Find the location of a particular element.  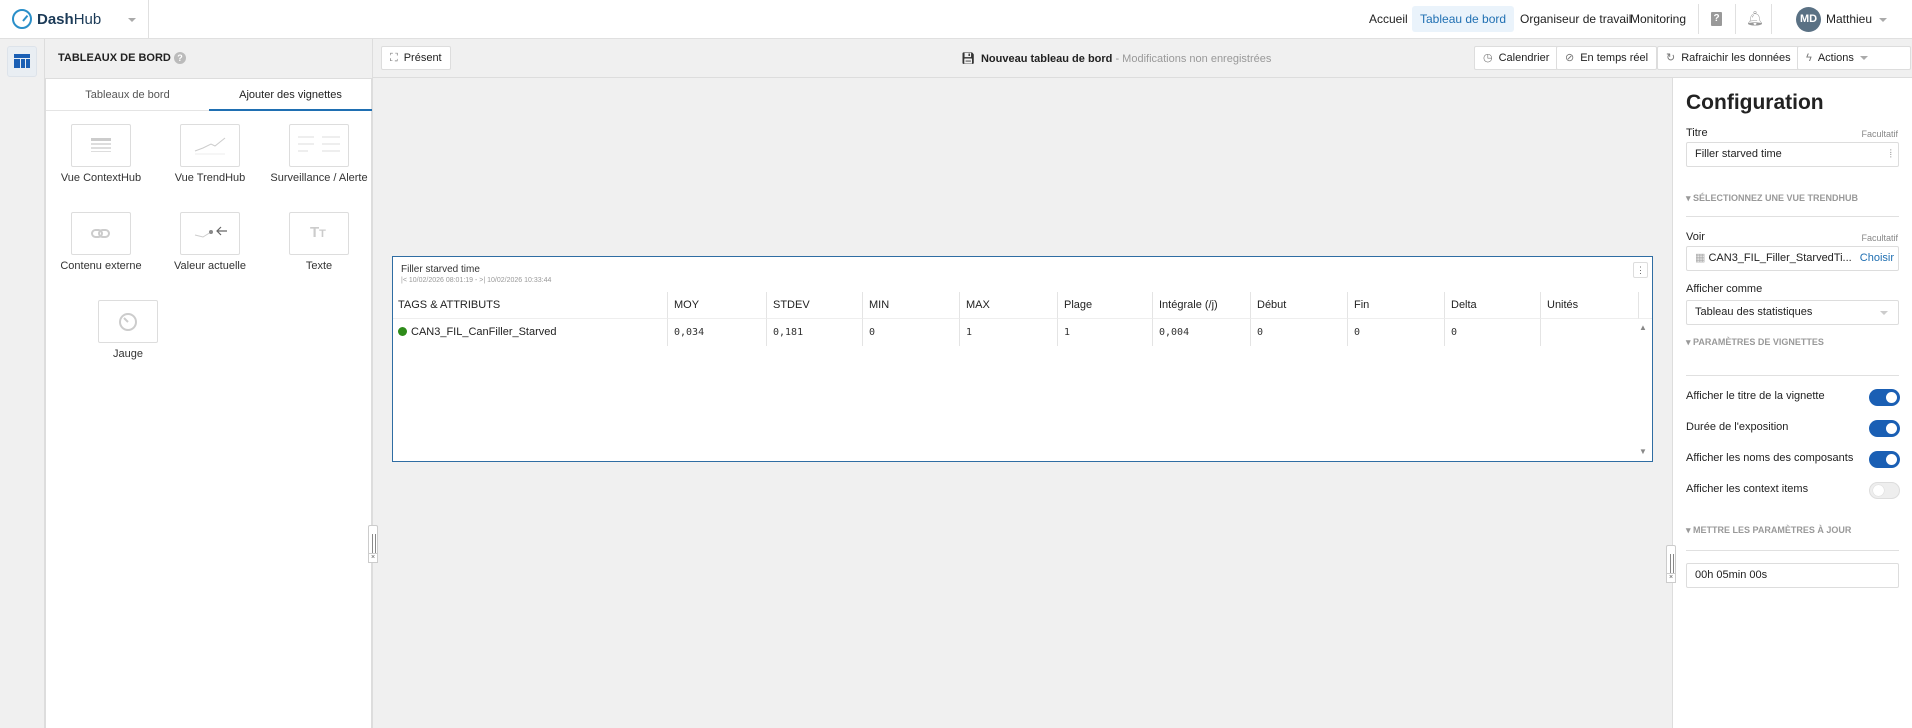

column-header: MIN is located at coordinates (910, 305).